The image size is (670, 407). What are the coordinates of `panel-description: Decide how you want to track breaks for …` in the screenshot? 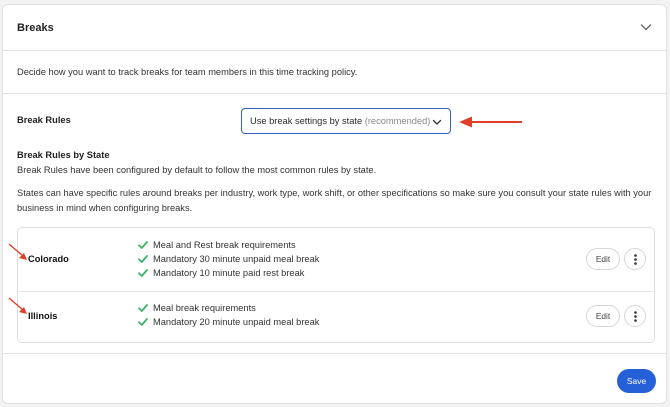 It's located at (187, 72).